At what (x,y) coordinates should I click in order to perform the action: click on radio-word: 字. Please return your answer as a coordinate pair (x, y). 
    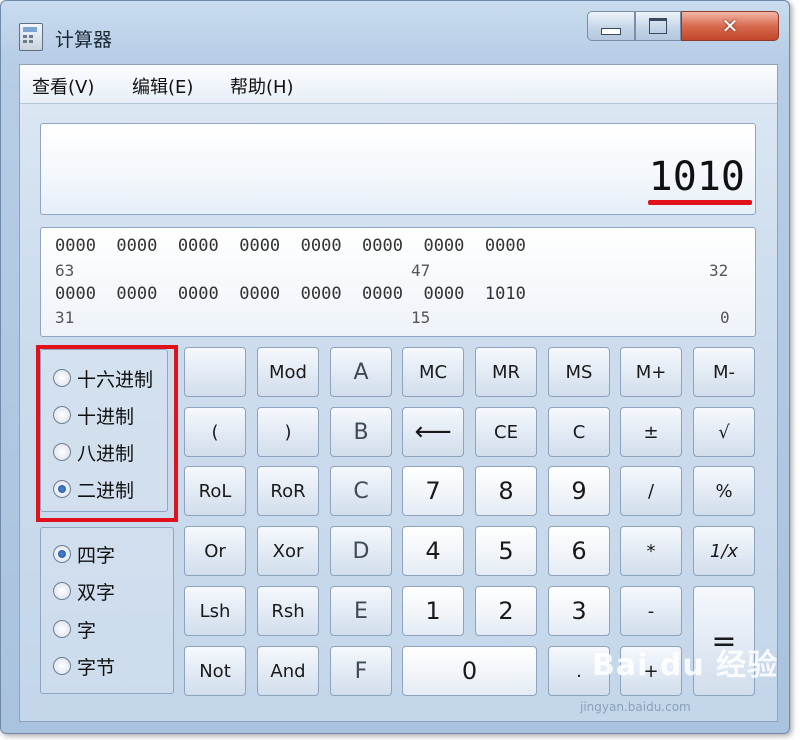
    Looking at the image, I should click on (75, 629).